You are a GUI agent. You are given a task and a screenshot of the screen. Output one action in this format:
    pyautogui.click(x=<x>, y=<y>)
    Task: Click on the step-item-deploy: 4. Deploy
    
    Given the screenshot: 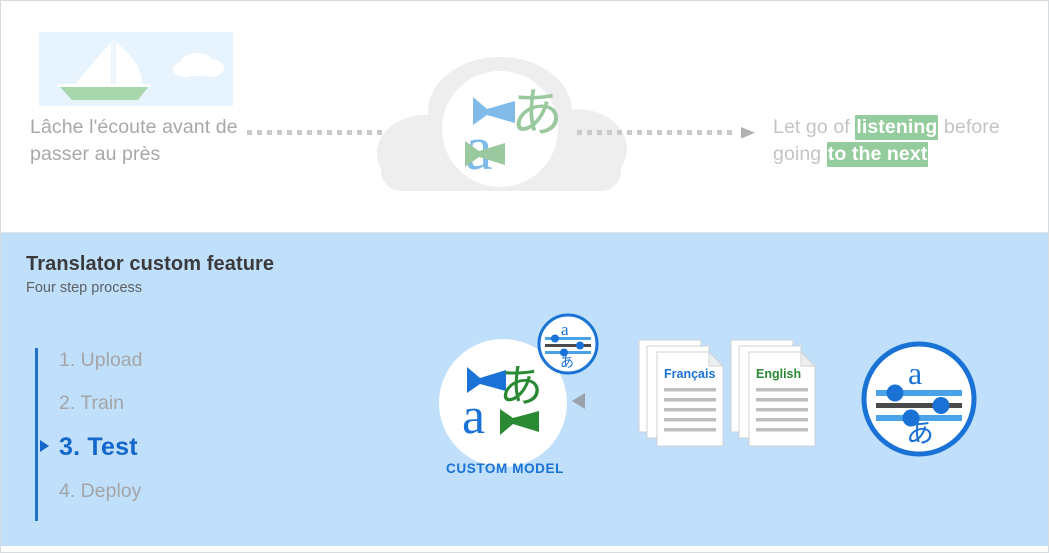 What is the action you would take?
    pyautogui.click(x=165, y=500)
    